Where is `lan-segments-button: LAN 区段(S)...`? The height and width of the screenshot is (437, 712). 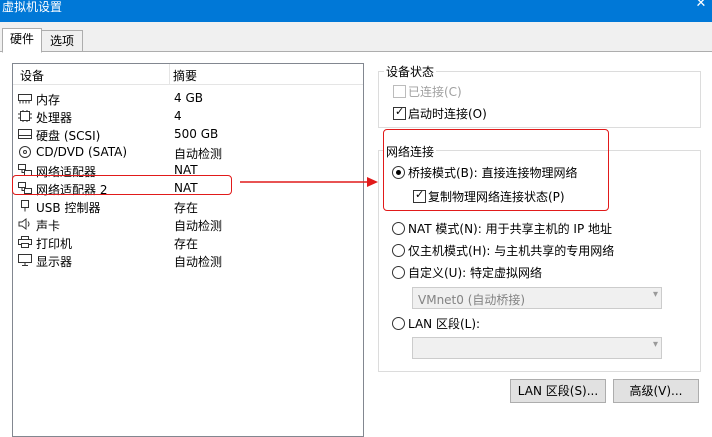 lan-segments-button: LAN 区段(S)... is located at coordinates (558, 391).